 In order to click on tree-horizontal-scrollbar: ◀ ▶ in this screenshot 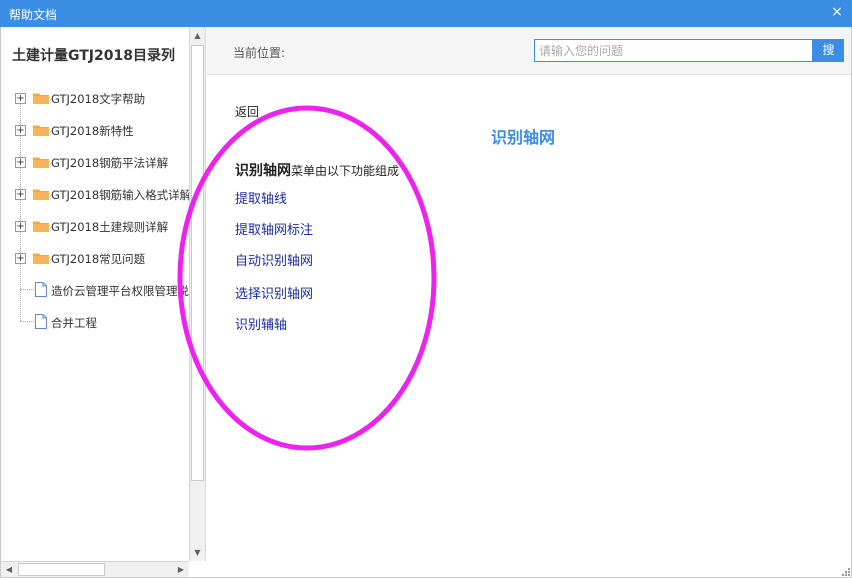, I will do `click(95, 569)`.